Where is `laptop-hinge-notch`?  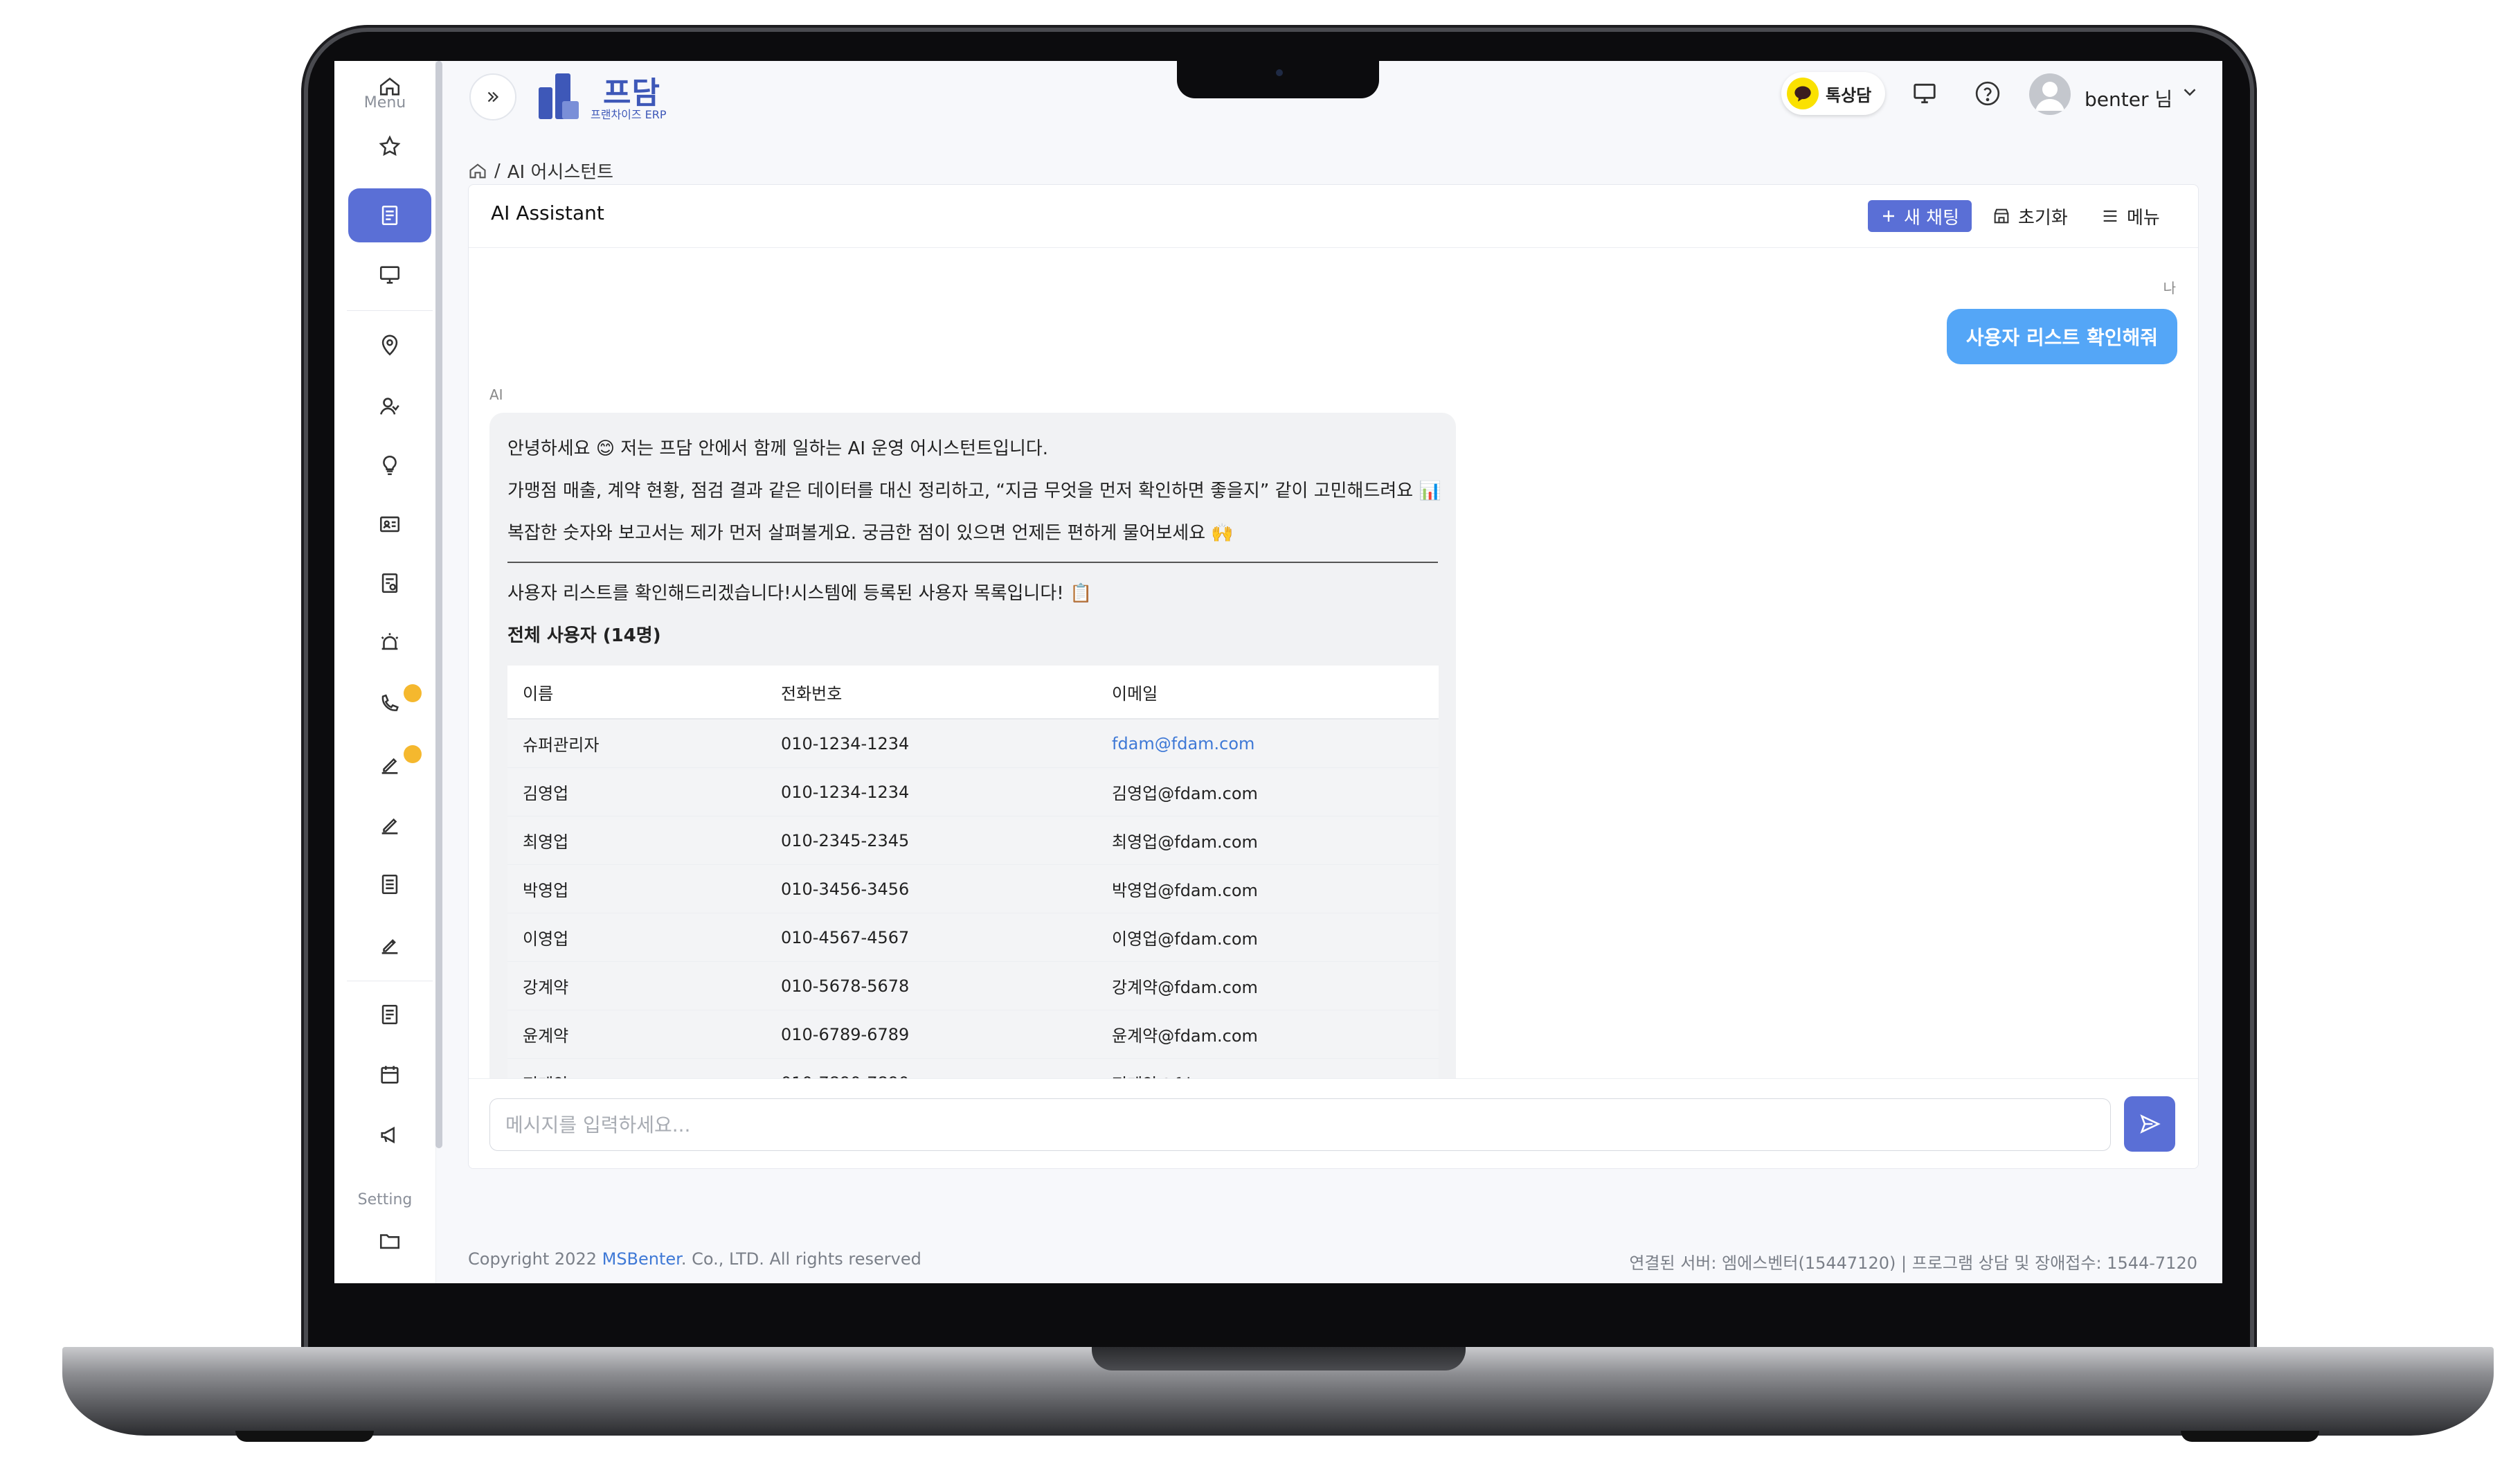
laptop-hinge-notch is located at coordinates (1279, 1359).